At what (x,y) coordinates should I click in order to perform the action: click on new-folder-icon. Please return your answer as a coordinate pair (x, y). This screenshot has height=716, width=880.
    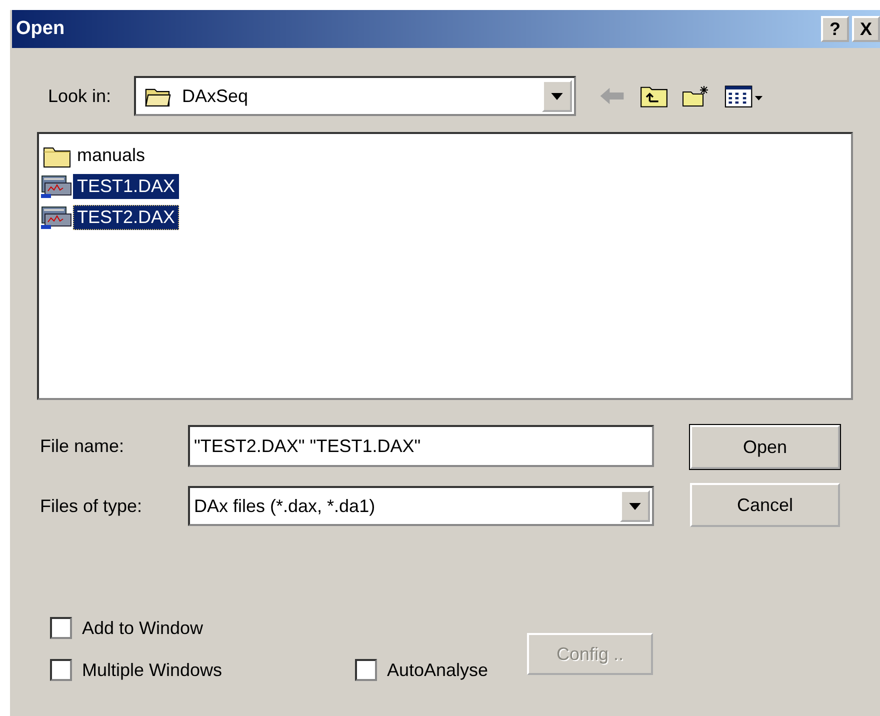
    Looking at the image, I should click on (696, 96).